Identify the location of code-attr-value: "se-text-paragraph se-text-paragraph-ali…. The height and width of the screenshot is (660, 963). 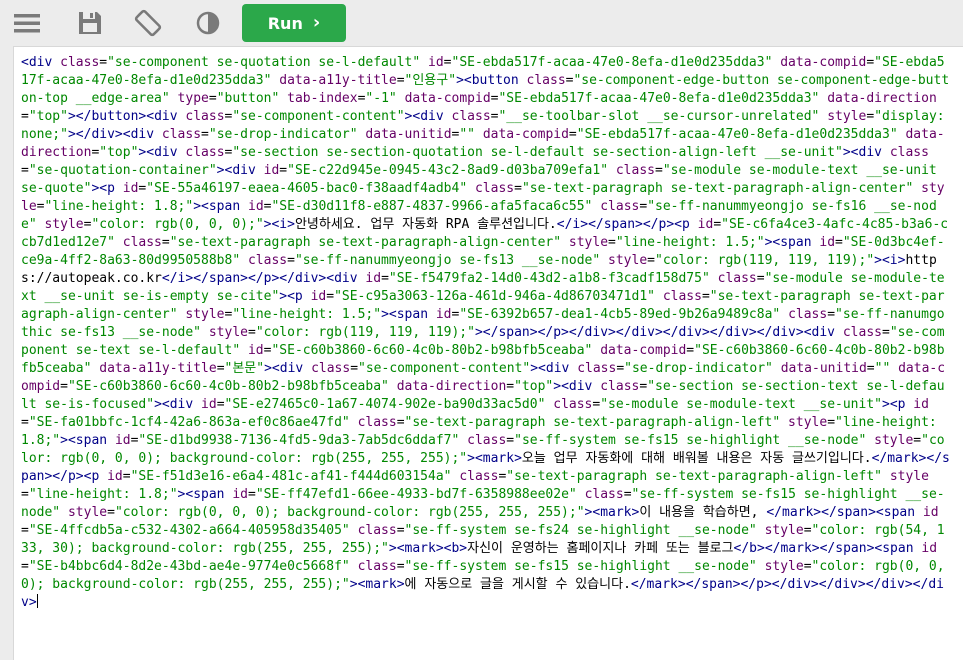
(592, 422).